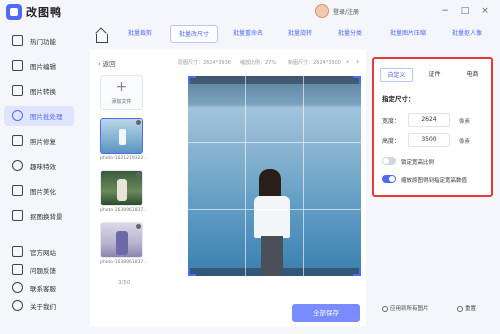 The image size is (500, 334). What do you see at coordinates (300, 34) in the screenshot?
I see `tab-batch-rotate: 批量旋转` at bounding box center [300, 34].